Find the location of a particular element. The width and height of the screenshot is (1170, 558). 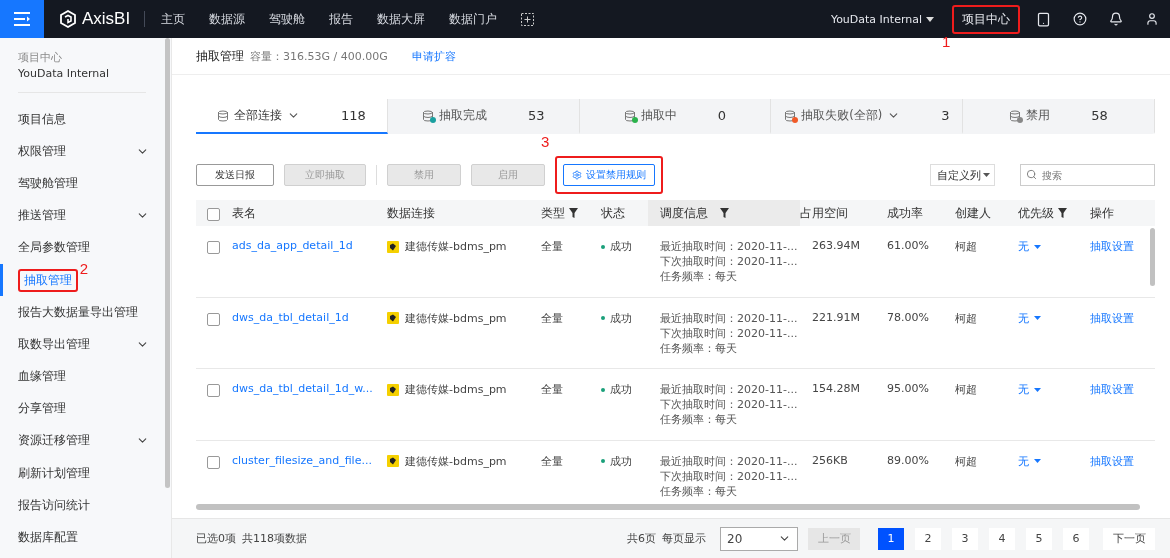

table-cell: 成功 is located at coordinates (621, 389).